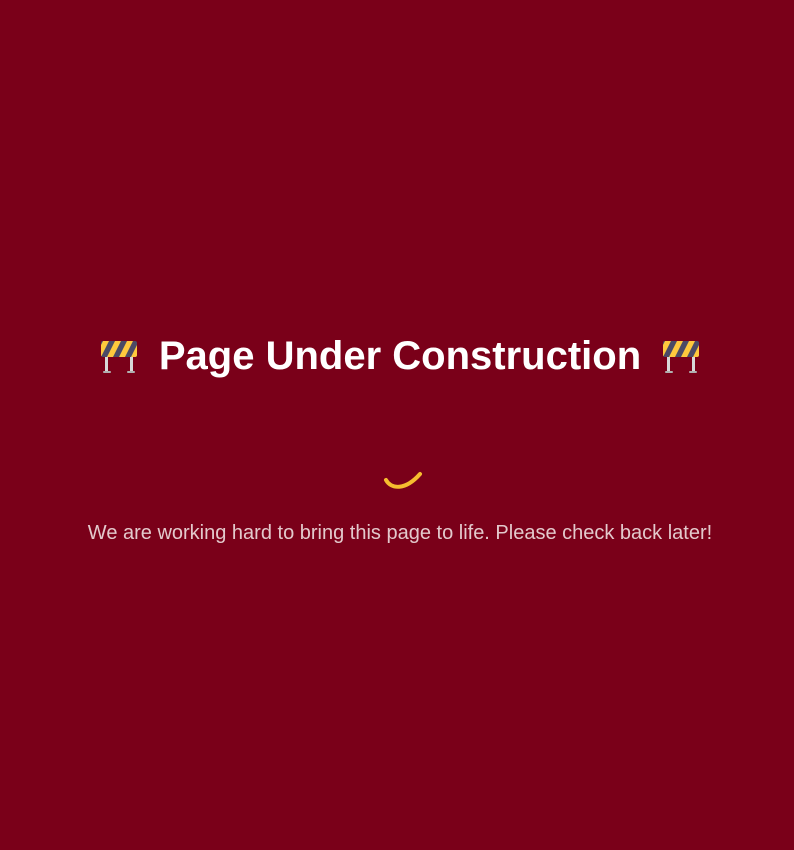  I want to click on page-title: Page Under Construction, so click(400, 356).